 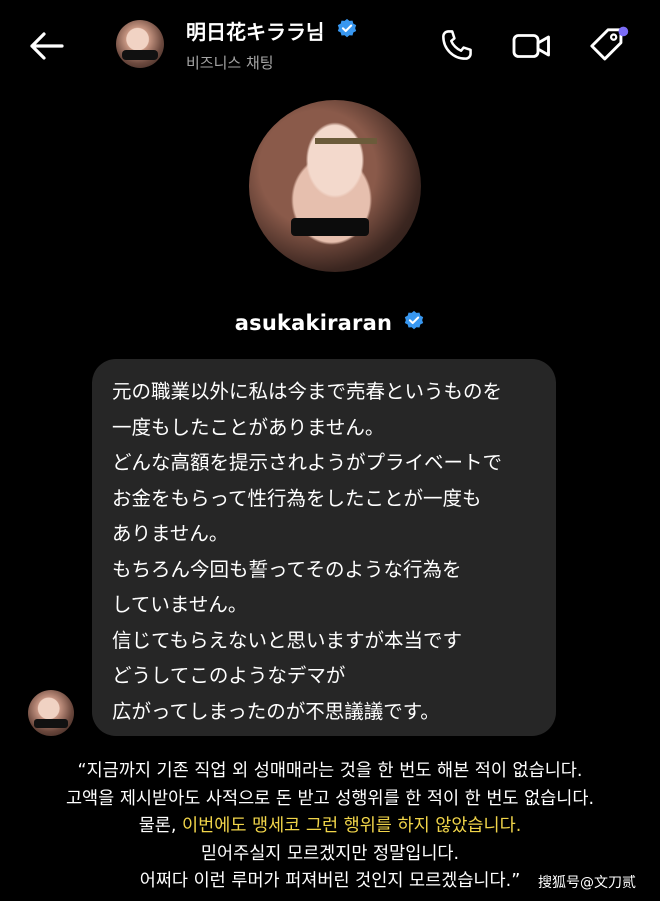 What do you see at coordinates (307, 391) in the screenshot?
I see `message-line: 元の職業以外に私は今まで売春というものを` at bounding box center [307, 391].